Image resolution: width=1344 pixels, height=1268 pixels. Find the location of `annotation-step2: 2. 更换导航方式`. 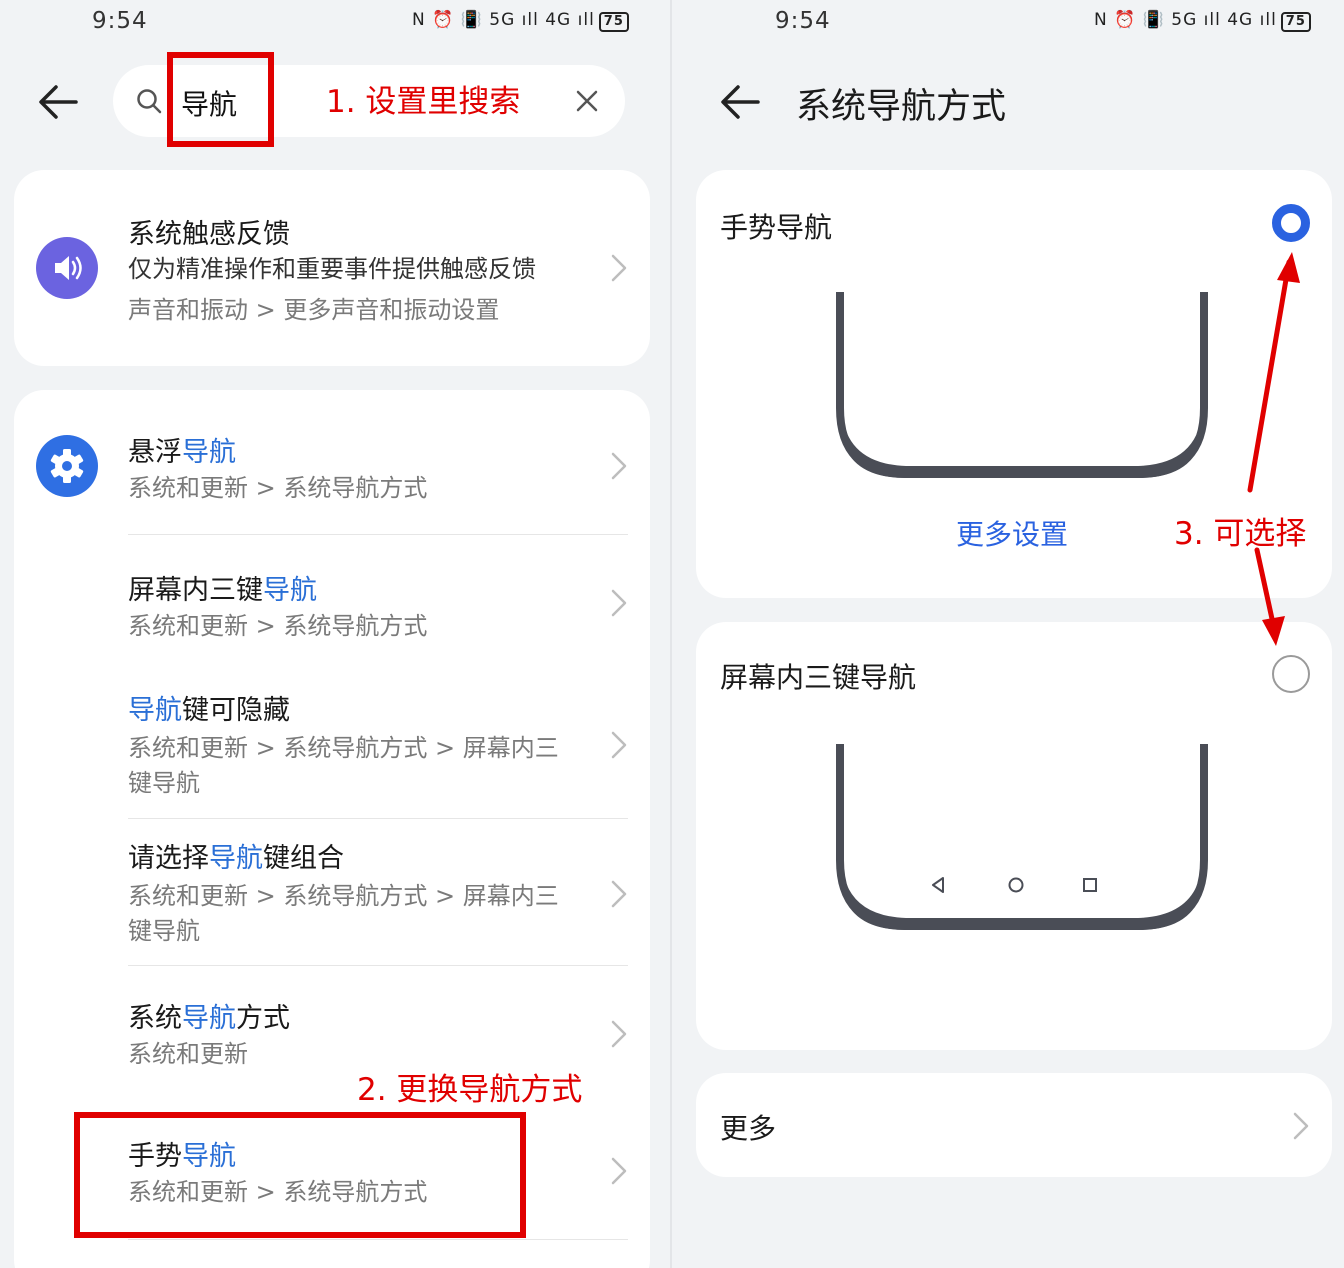

annotation-step2: 2. 更换导航方式 is located at coordinates (470, 1090).